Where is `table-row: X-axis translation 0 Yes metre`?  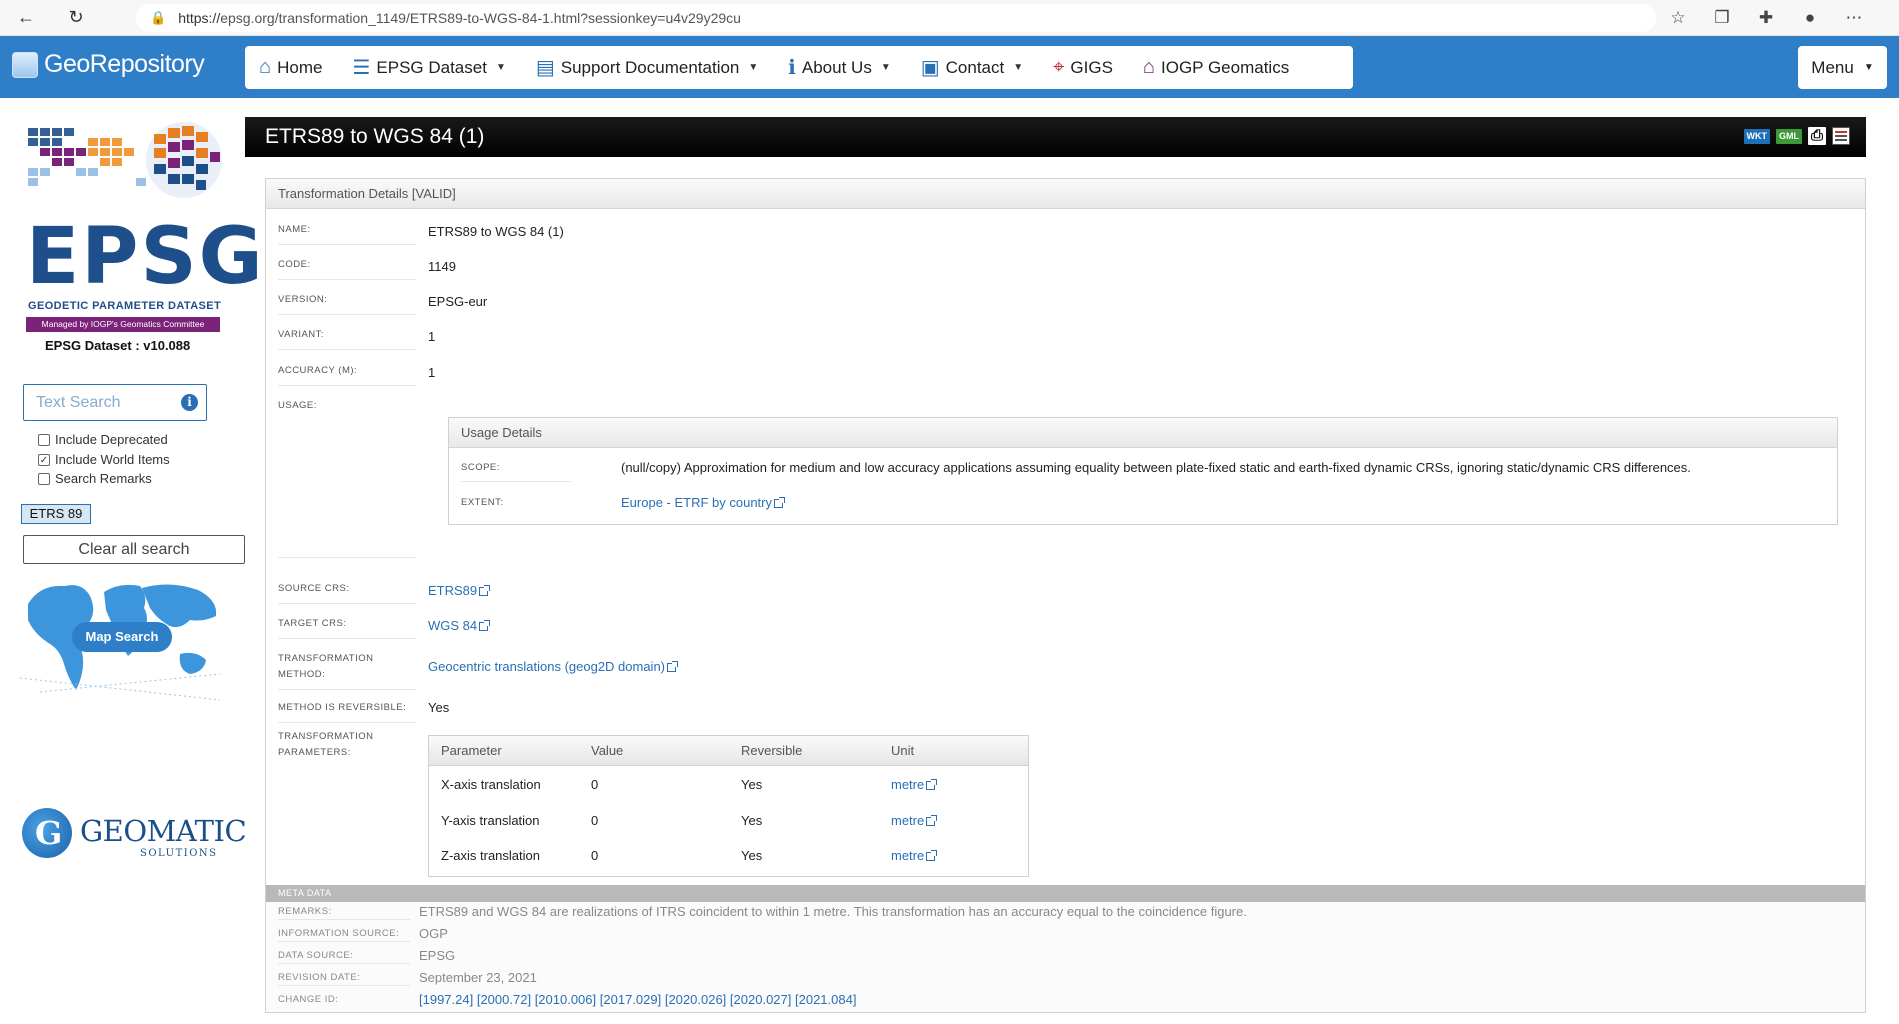
table-row: X-axis translation 0 Yes metre is located at coordinates (728, 785).